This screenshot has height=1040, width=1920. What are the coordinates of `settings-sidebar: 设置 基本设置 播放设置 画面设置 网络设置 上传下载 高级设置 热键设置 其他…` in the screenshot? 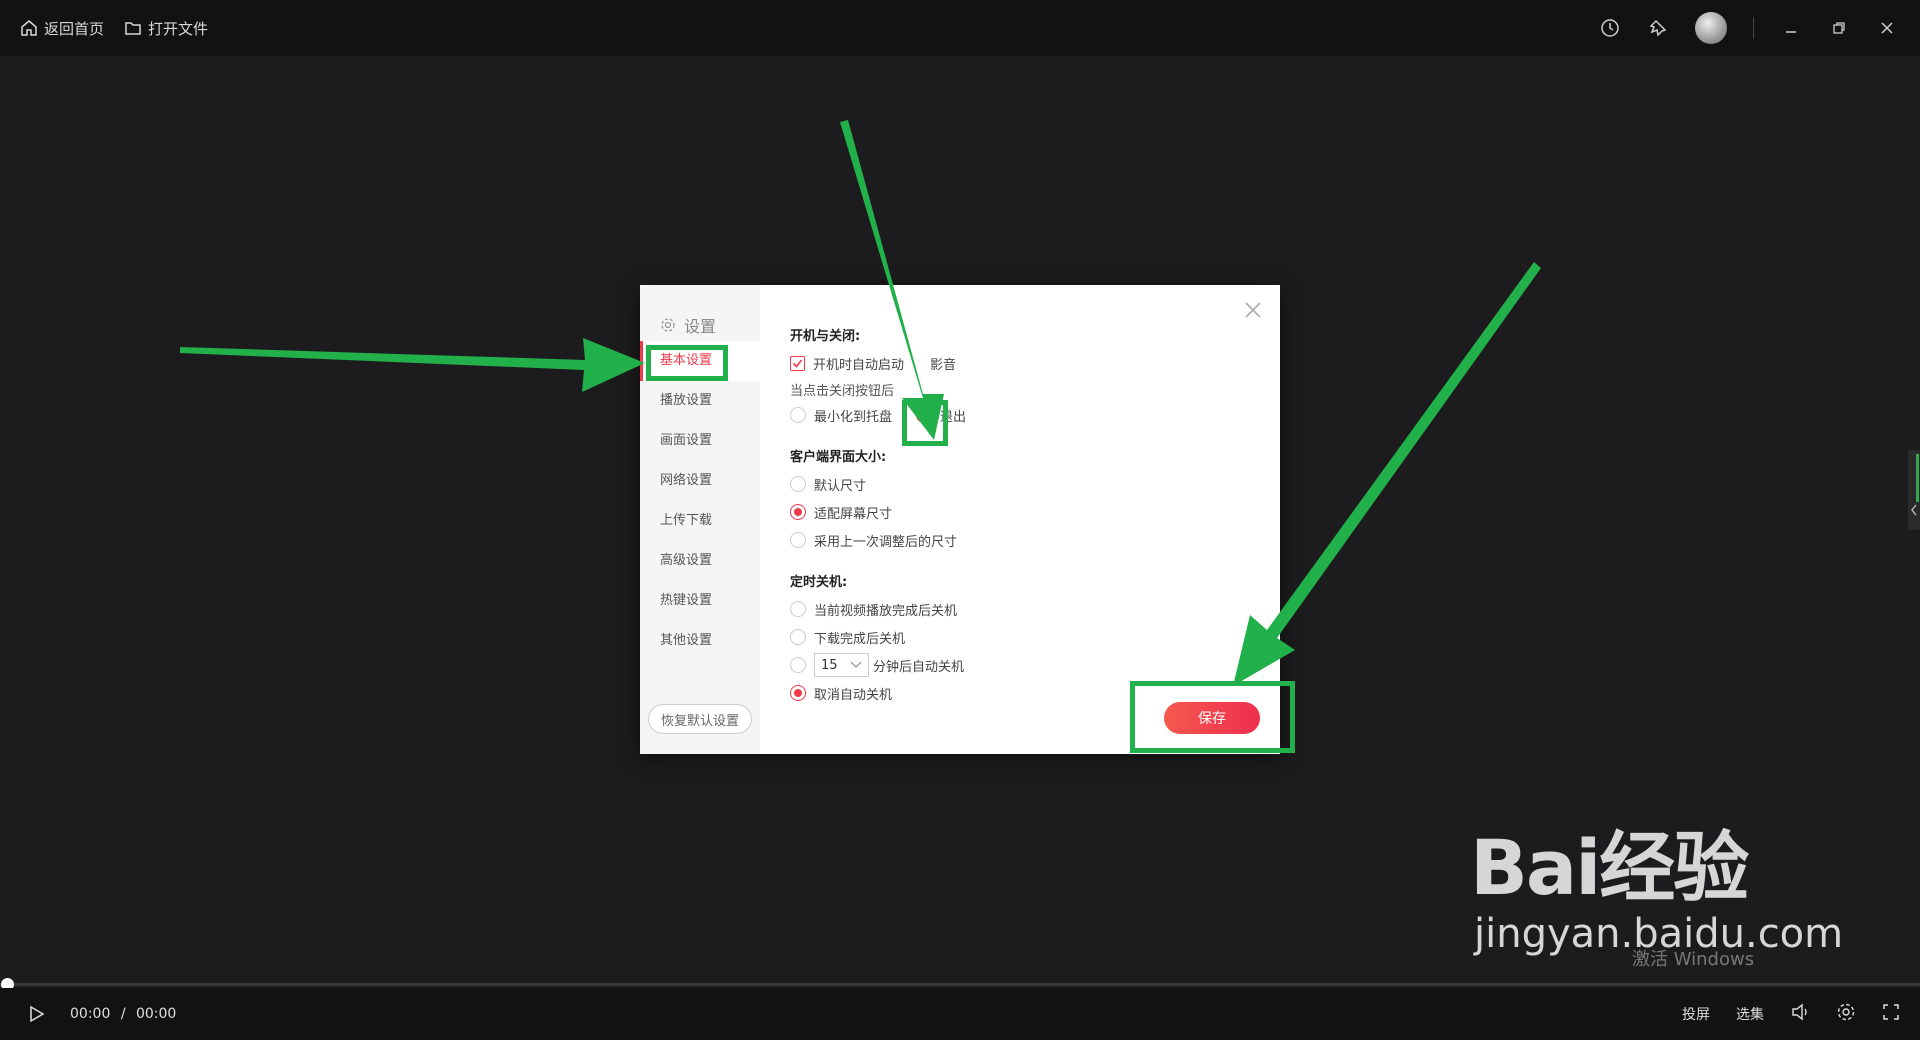 It's located at (700, 519).